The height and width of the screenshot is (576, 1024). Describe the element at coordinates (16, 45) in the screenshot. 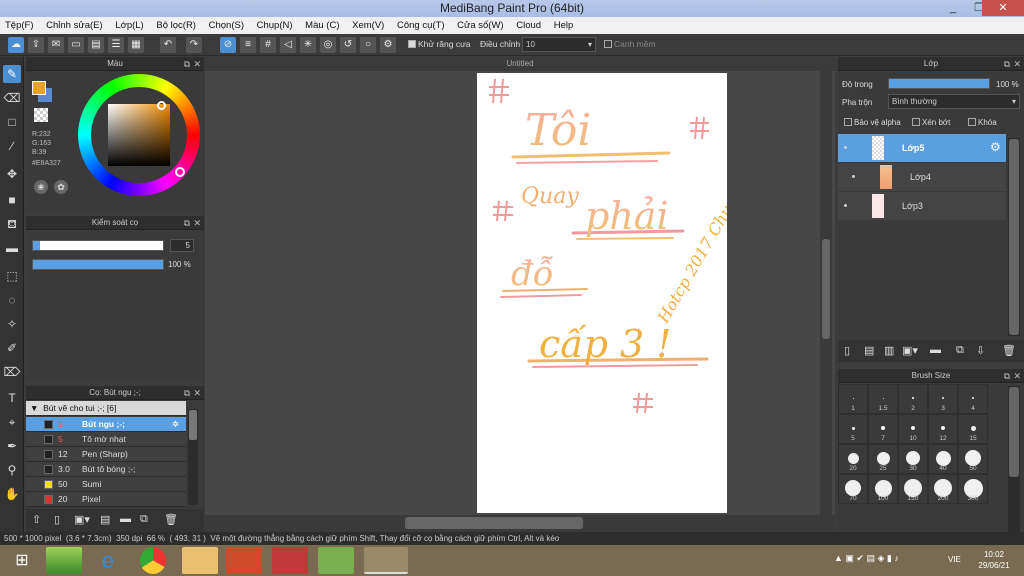

I see `cloud-icon: ☁` at that location.